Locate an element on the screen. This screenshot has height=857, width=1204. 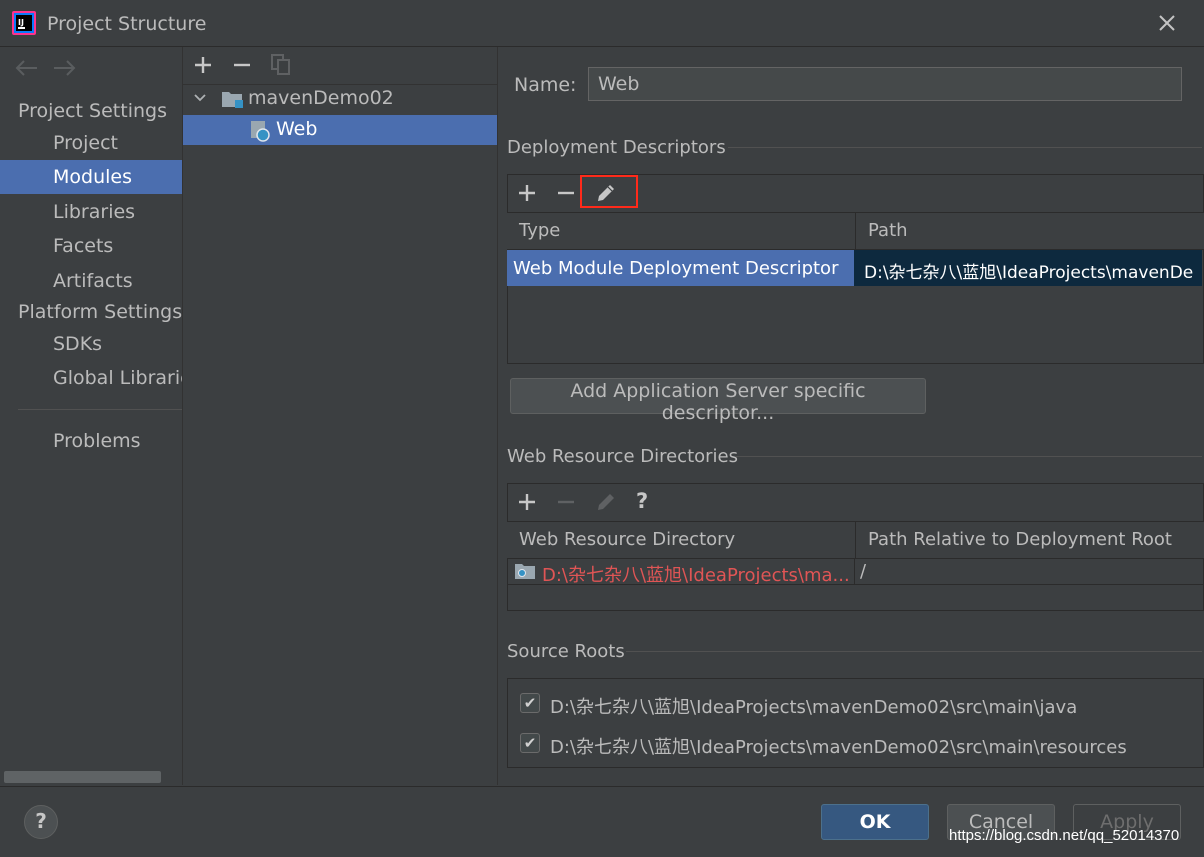
close-icon is located at coordinates (1167, 23).